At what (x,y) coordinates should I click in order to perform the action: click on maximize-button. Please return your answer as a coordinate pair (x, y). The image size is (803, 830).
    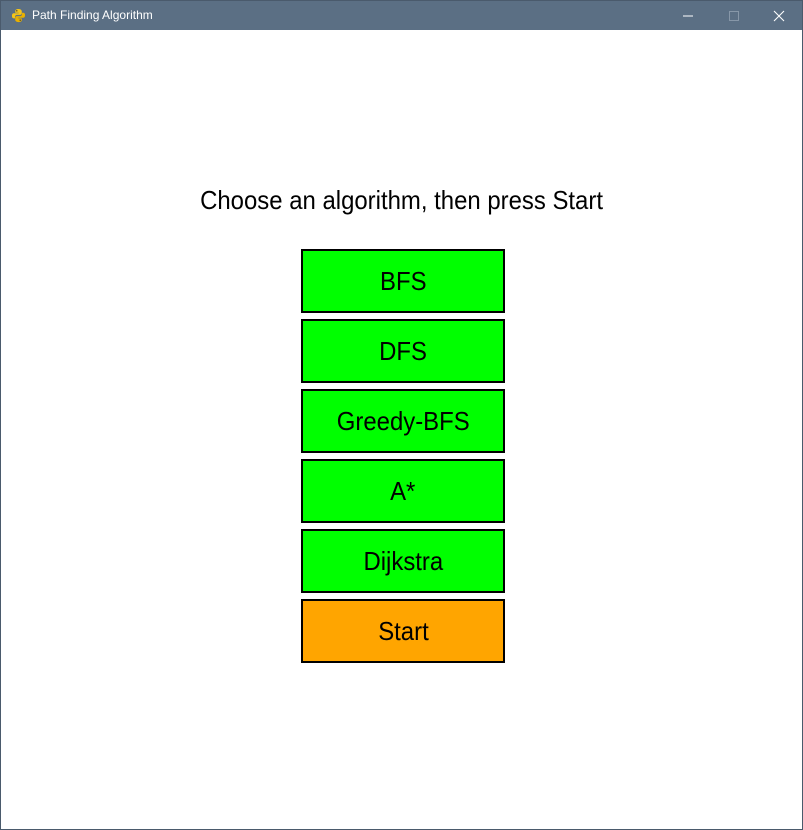
    Looking at the image, I should click on (734, 15).